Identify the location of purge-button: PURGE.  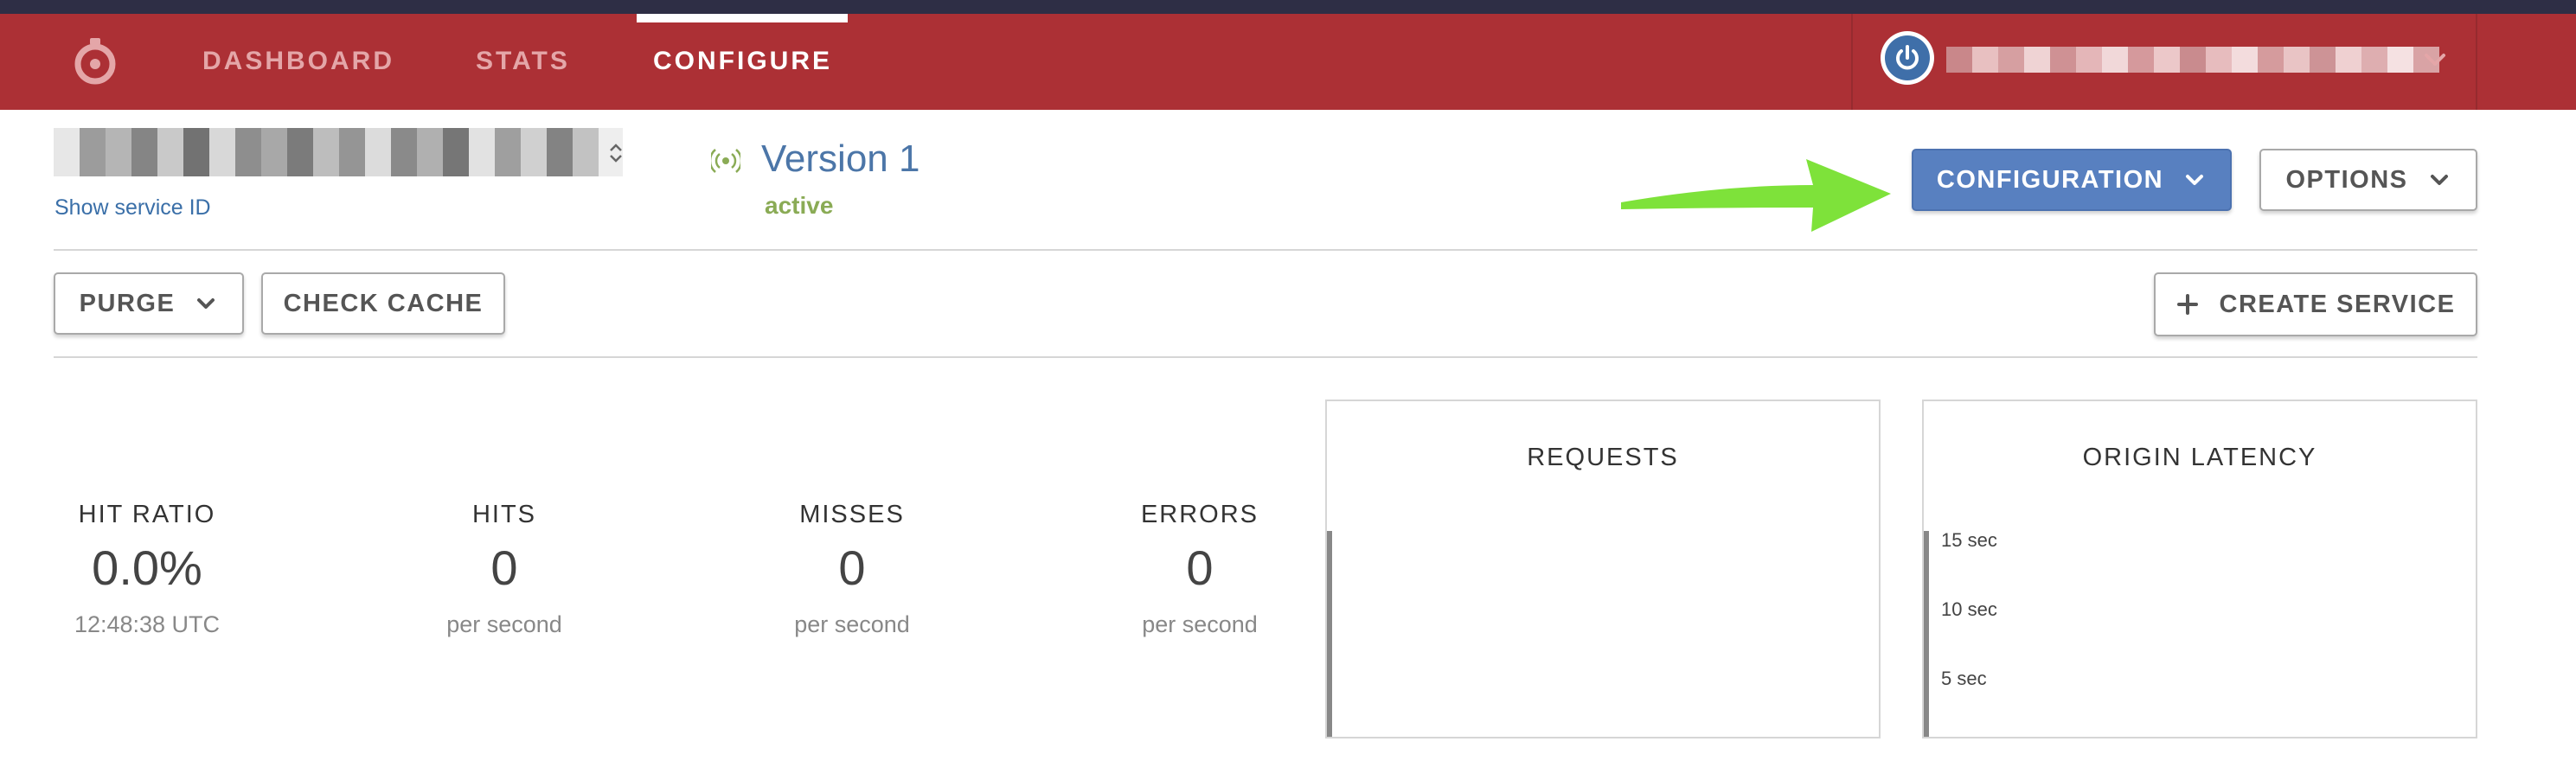
(149, 303).